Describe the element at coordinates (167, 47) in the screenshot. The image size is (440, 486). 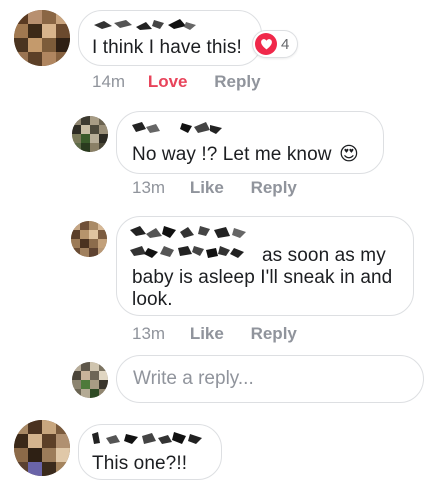
I see `comment-text: I think I have this!` at that location.